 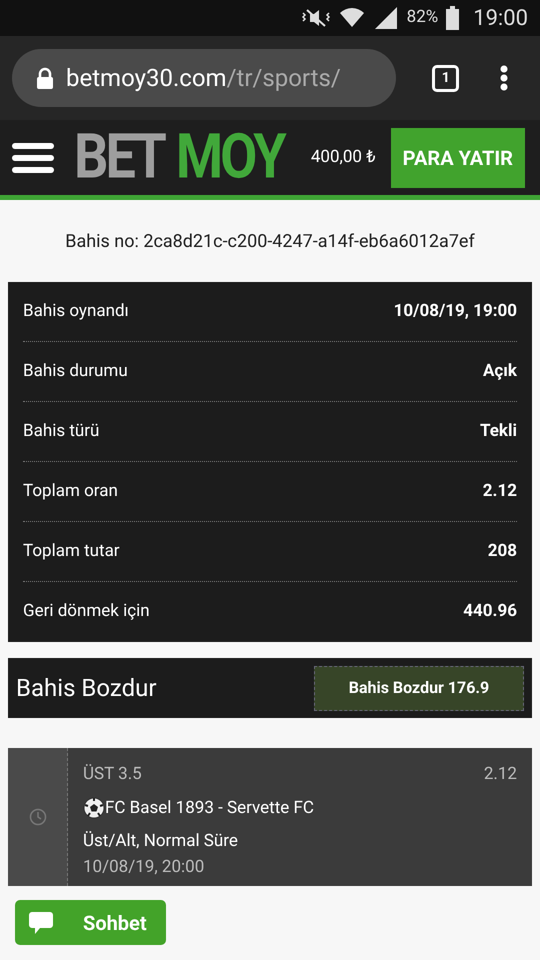 What do you see at coordinates (490, 612) in the screenshot?
I see `detail-value: 440.96` at bounding box center [490, 612].